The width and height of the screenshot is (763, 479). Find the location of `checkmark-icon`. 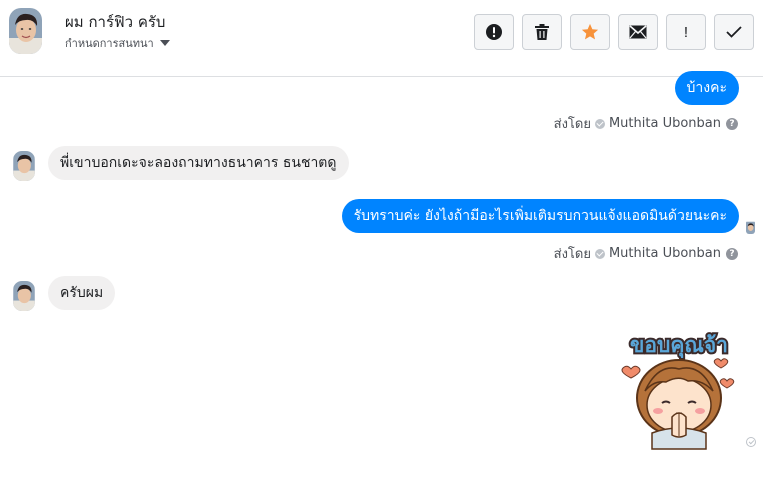

checkmark-icon is located at coordinates (734, 32).